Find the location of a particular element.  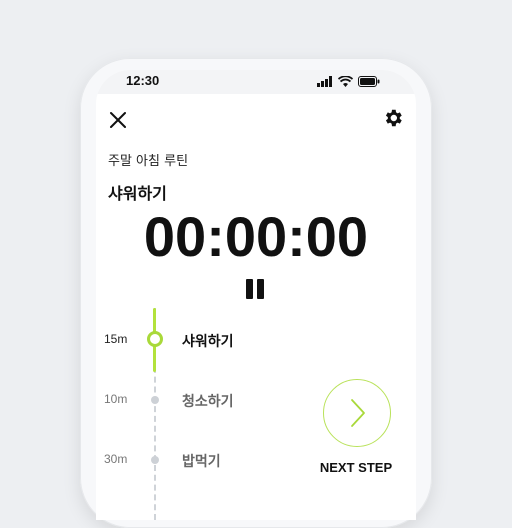

system-icons is located at coordinates (348, 81).